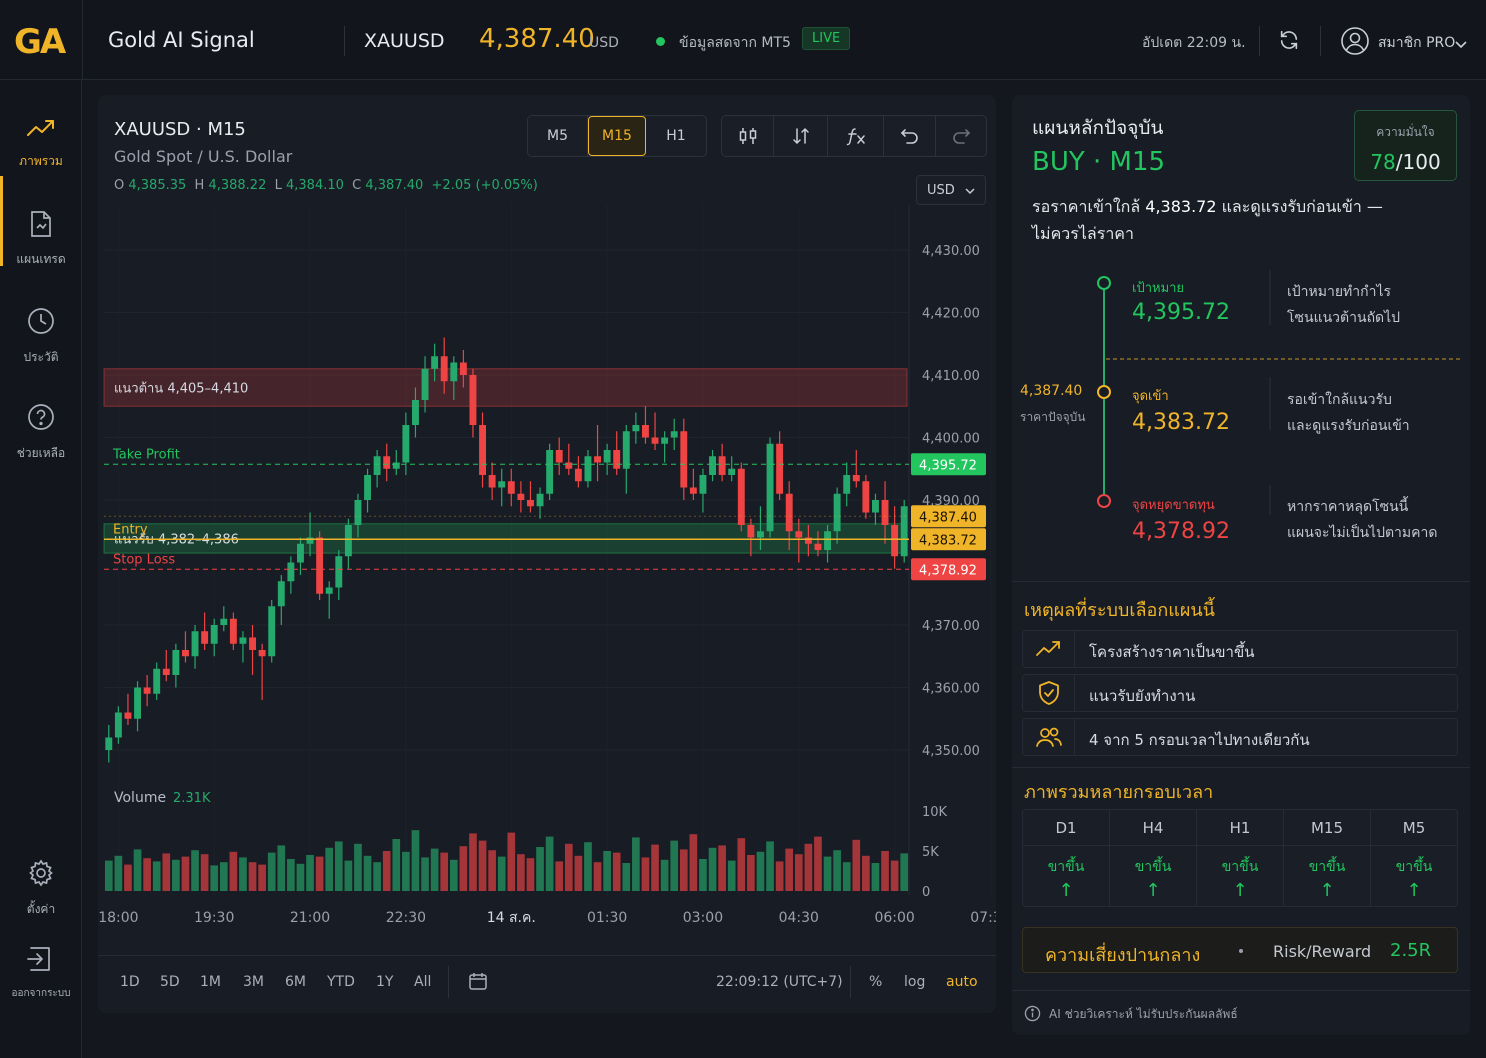  I want to click on member-menu: สมาชิก PRO, so click(1416, 43).